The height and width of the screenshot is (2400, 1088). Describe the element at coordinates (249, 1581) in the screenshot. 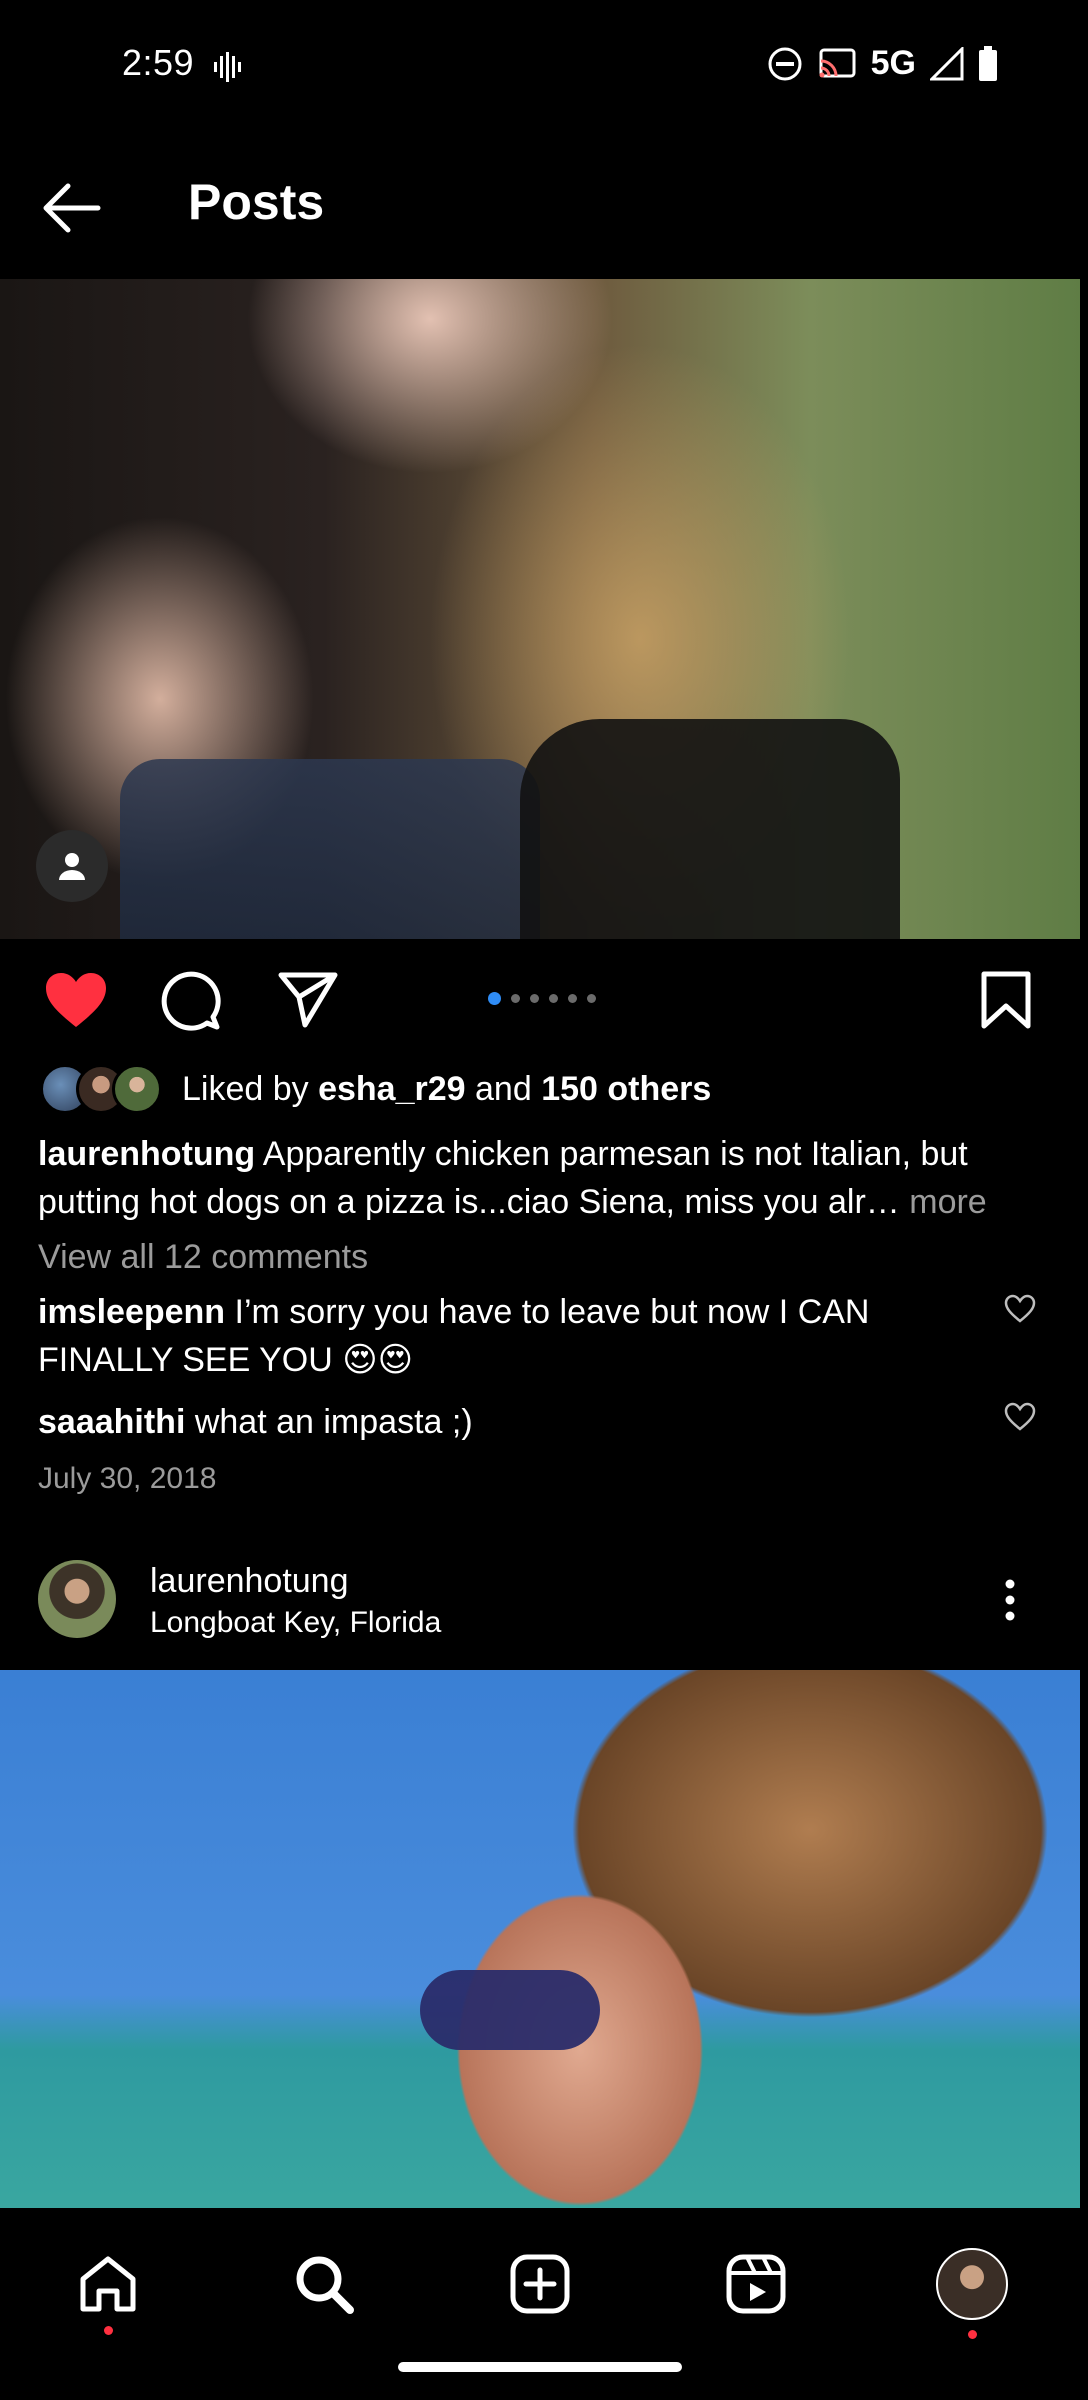

I see `post-username: laurenhotung` at that location.